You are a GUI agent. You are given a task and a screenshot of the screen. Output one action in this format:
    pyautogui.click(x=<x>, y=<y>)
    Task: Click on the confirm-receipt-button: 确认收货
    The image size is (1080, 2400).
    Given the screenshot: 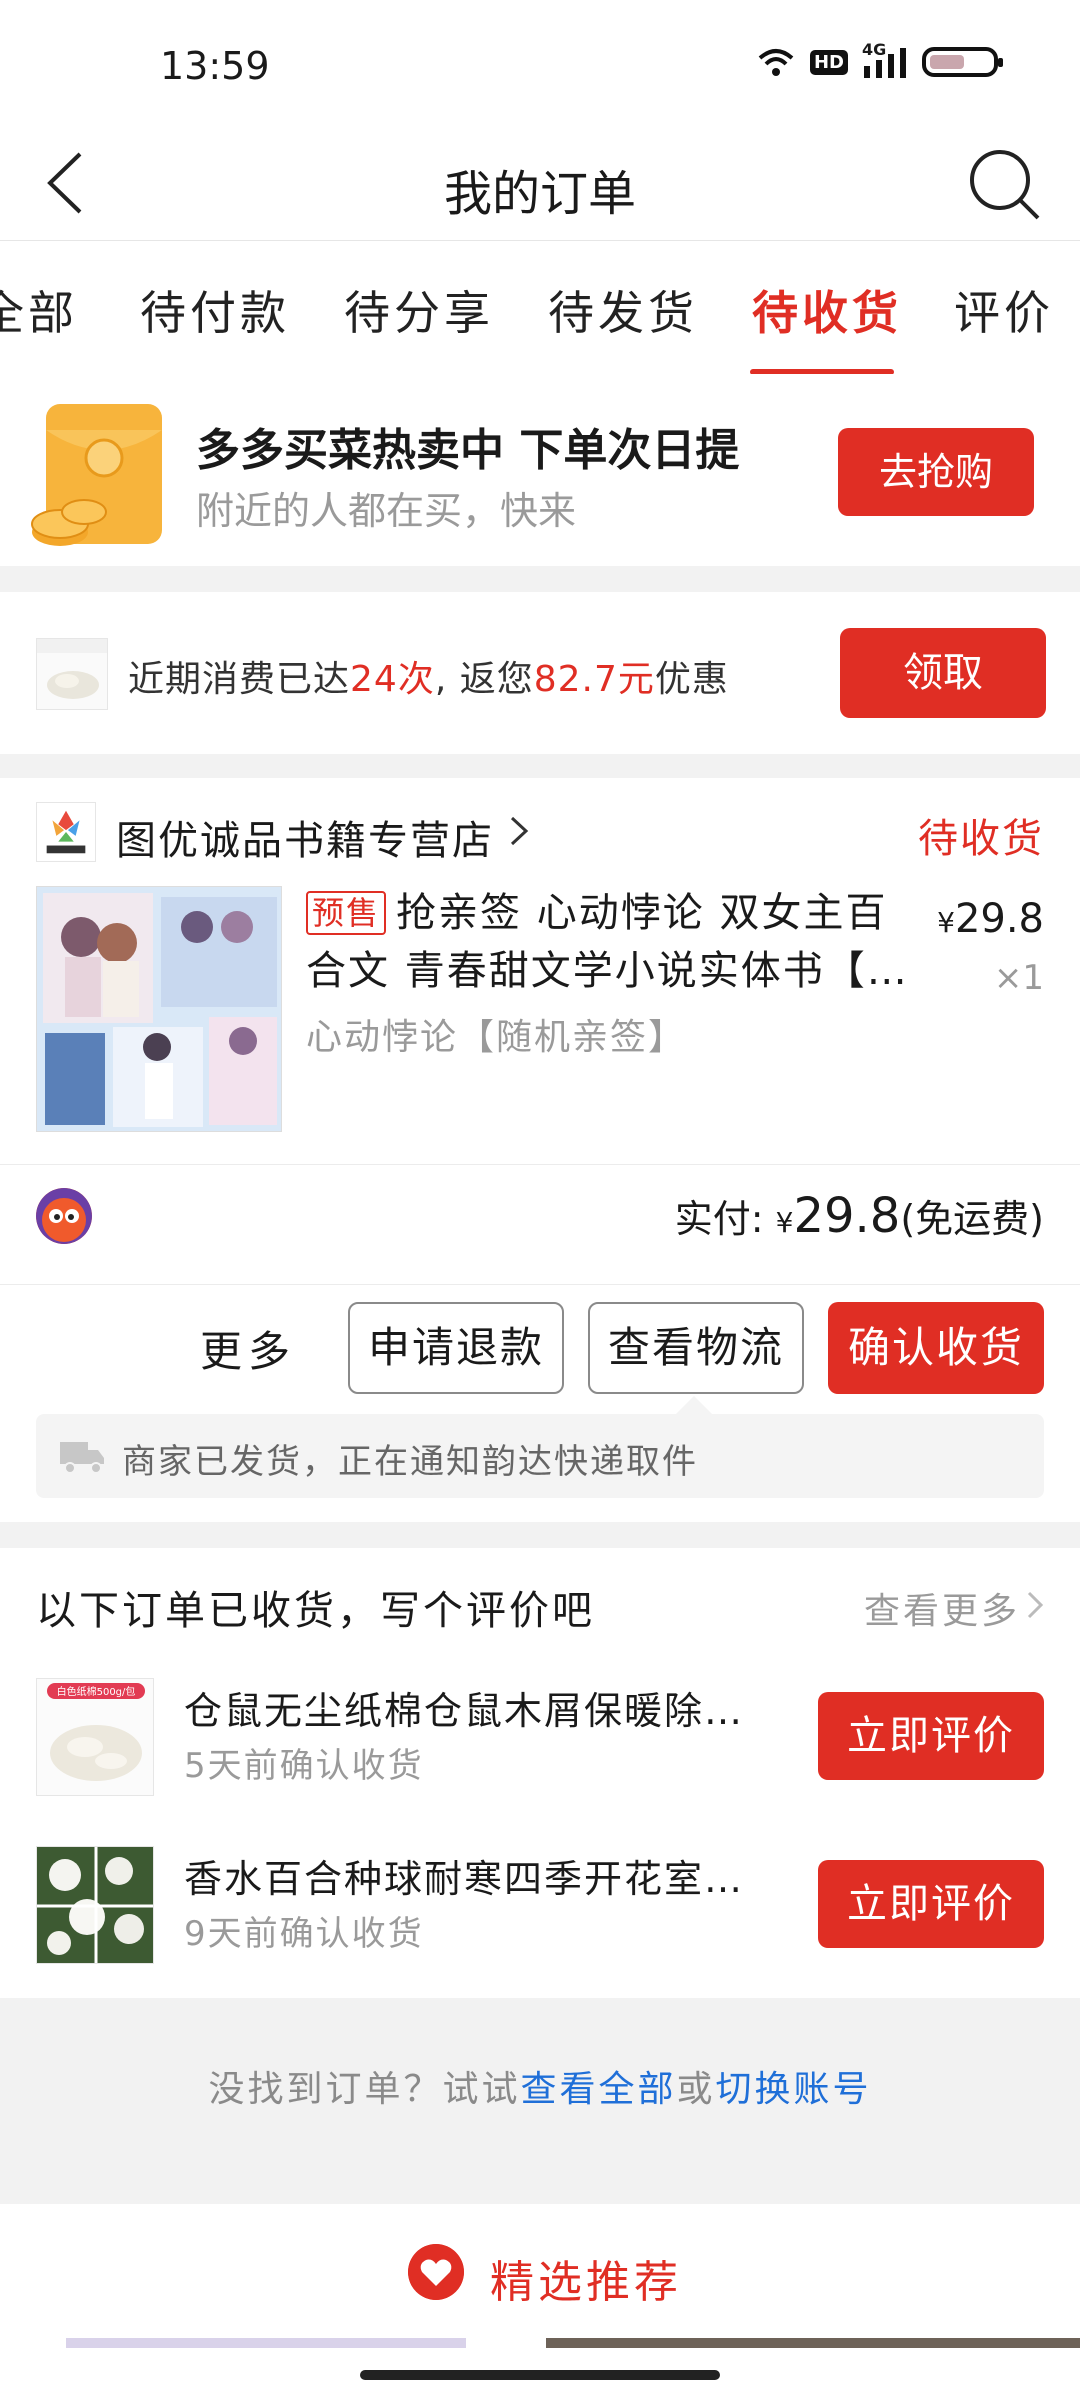 What is the action you would take?
    pyautogui.click(x=936, y=1348)
    